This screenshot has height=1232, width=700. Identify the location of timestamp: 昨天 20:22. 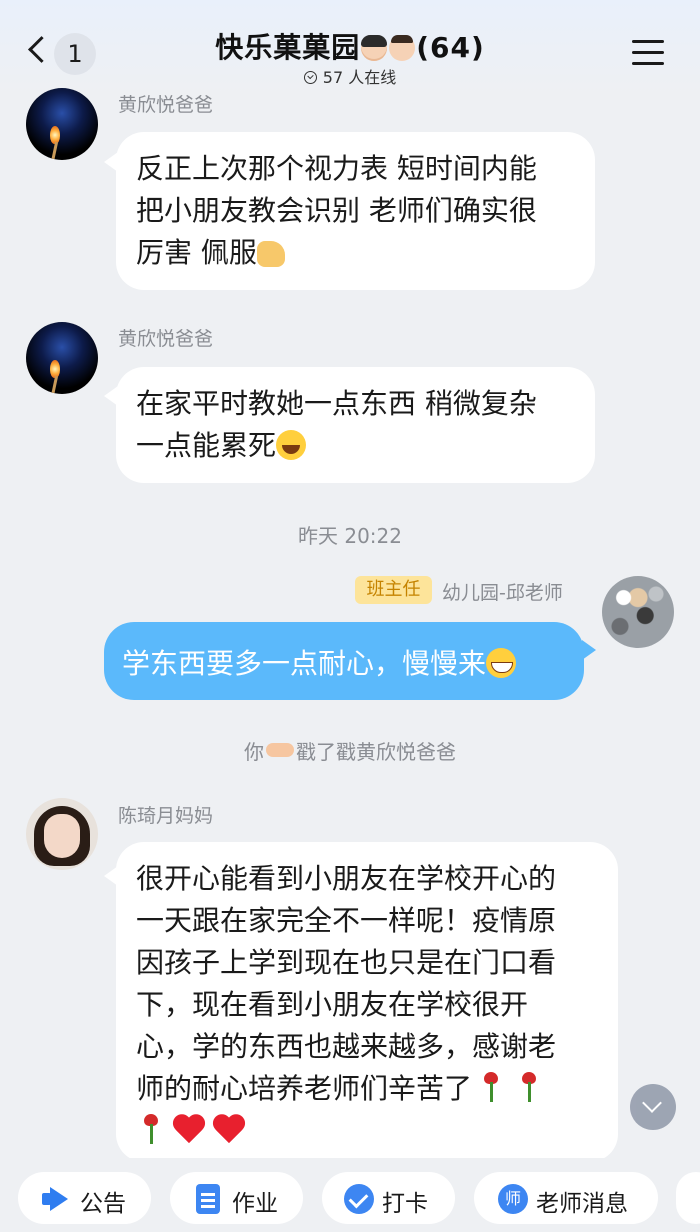
(350, 536).